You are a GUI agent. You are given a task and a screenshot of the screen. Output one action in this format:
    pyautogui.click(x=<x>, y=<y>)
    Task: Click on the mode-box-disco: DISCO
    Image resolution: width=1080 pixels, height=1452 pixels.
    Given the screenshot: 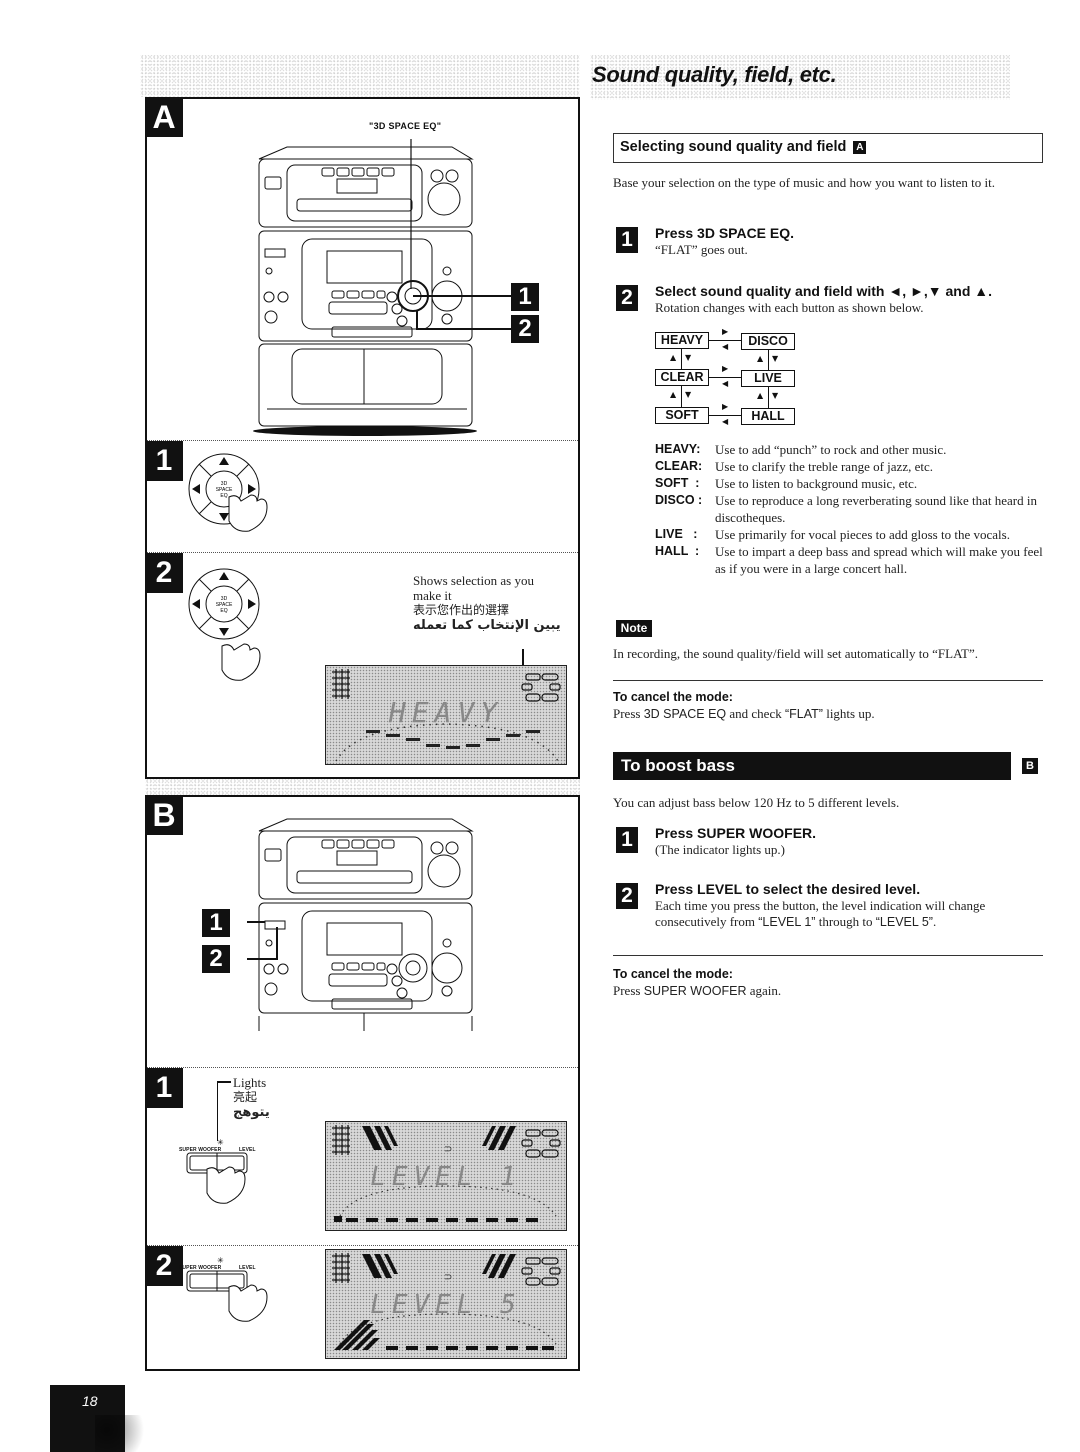 What is the action you would take?
    pyautogui.click(x=768, y=341)
    